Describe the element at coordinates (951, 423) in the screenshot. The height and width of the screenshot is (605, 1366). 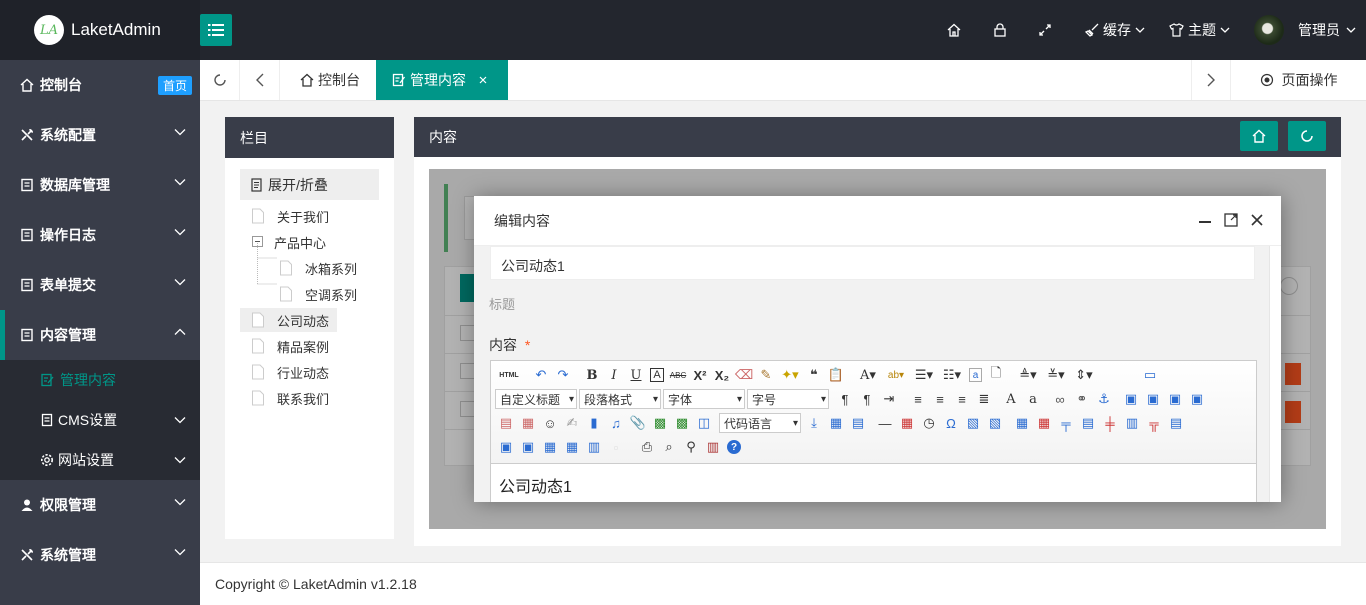
I see `special-chars-icon: Ω` at that location.